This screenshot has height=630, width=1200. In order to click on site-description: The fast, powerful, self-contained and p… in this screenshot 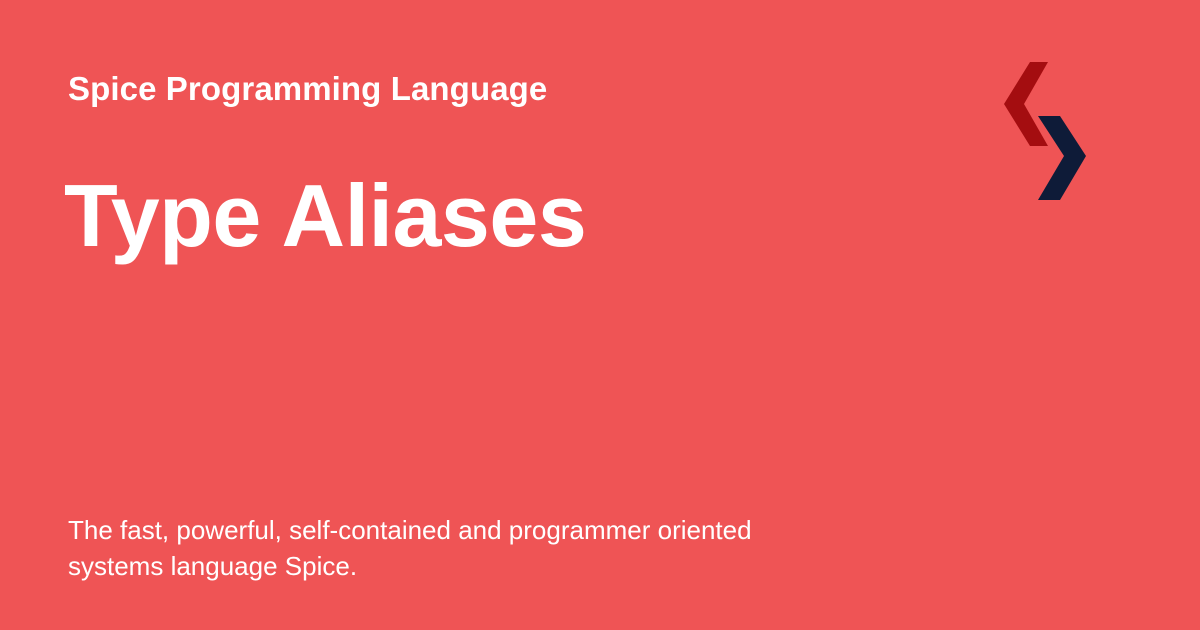, I will do `click(468, 548)`.